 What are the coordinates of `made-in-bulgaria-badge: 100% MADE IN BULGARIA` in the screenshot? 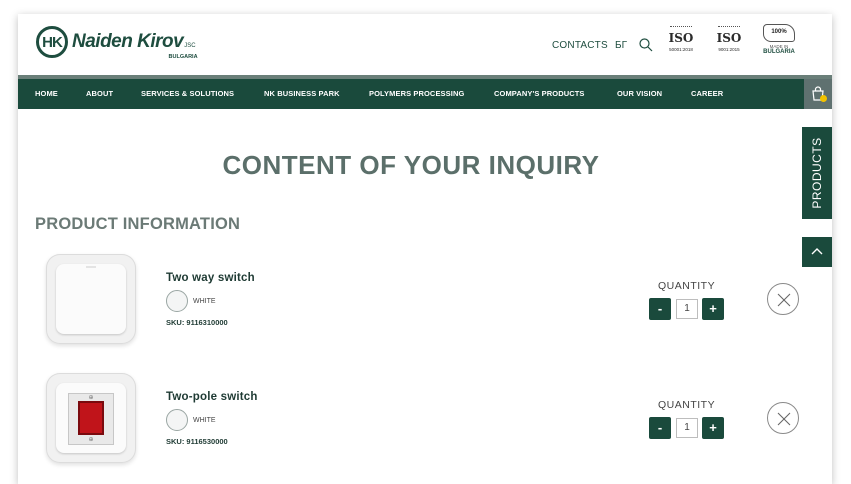 It's located at (779, 42).